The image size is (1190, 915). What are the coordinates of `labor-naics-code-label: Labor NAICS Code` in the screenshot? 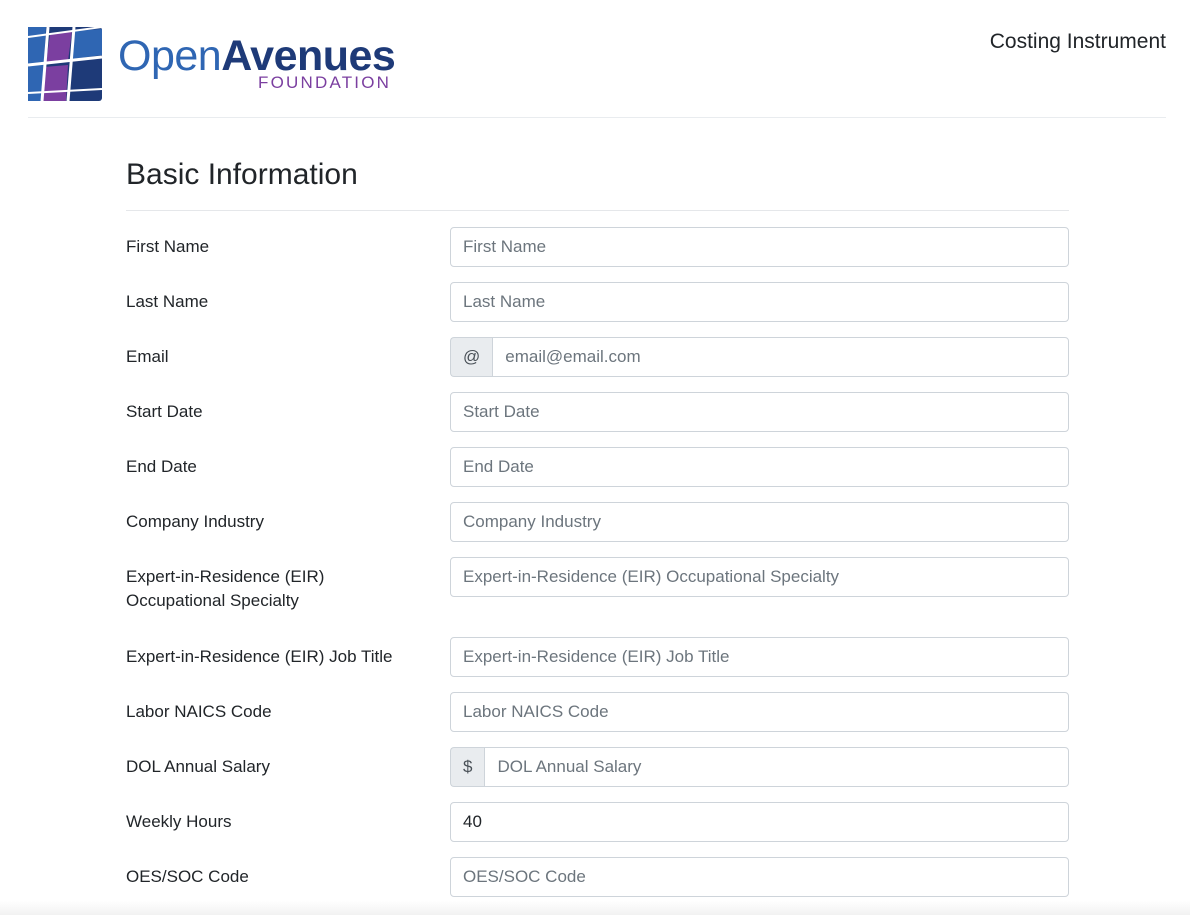 It's located at (199, 711).